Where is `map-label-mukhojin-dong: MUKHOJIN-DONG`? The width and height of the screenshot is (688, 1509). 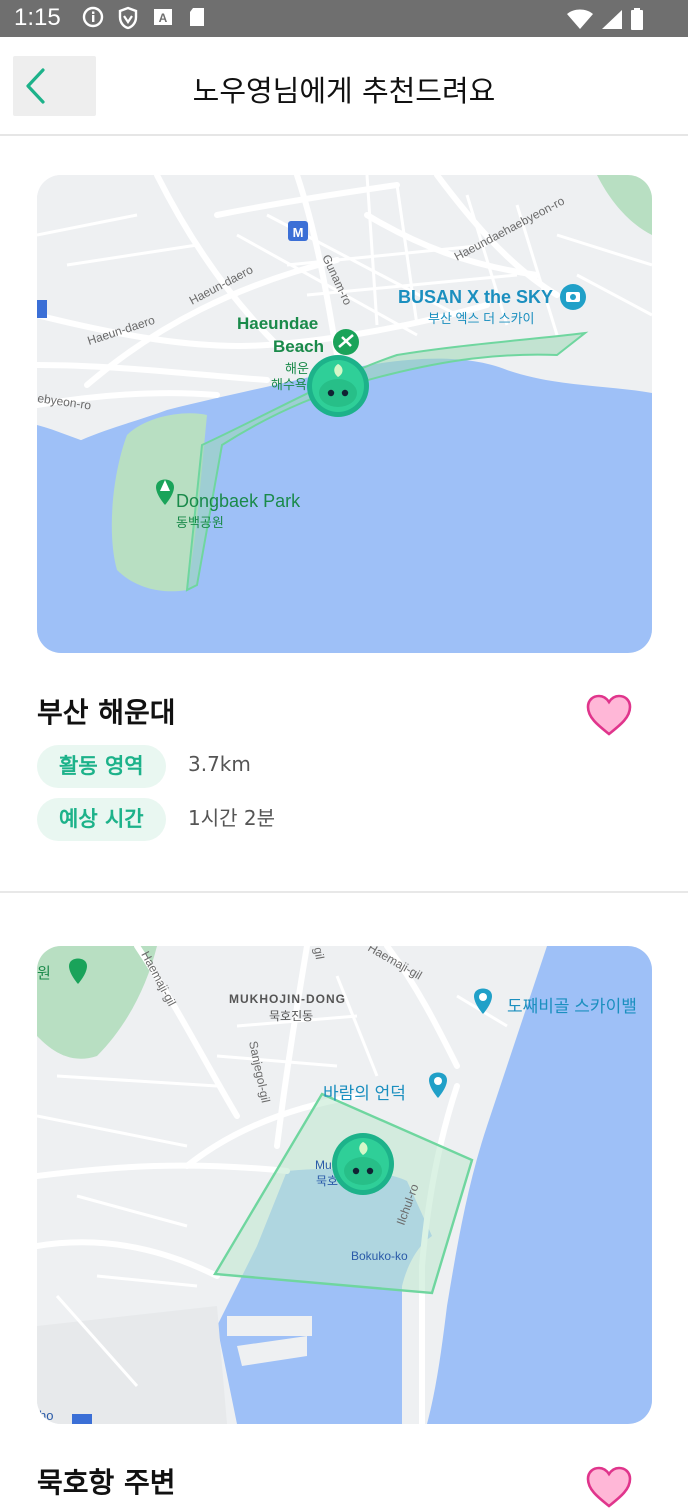 map-label-mukhojin-dong: MUKHOJIN-DONG is located at coordinates (287, 999).